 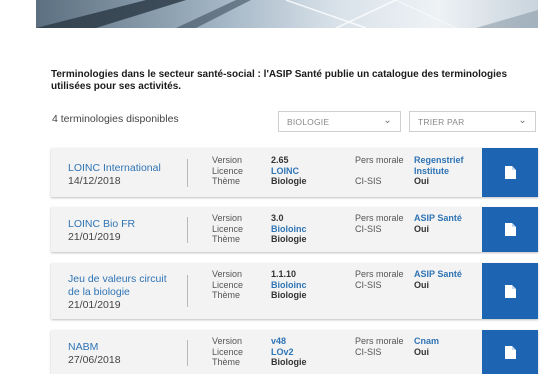 What do you see at coordinates (280, 160) in the screenshot?
I see `version-value: 2.65` at bounding box center [280, 160].